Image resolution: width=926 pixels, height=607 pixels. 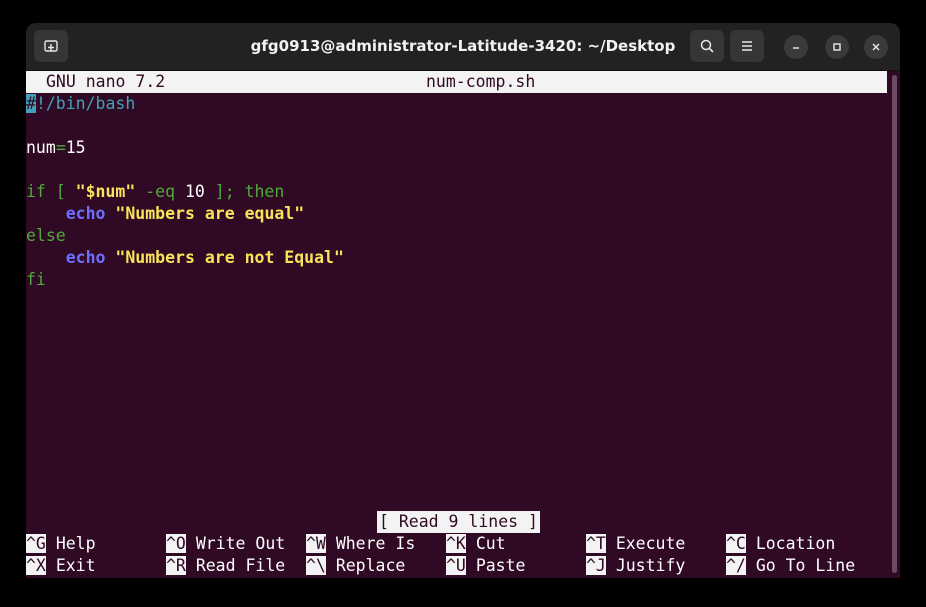 What do you see at coordinates (41, 147) in the screenshot?
I see `variable-name: num` at bounding box center [41, 147].